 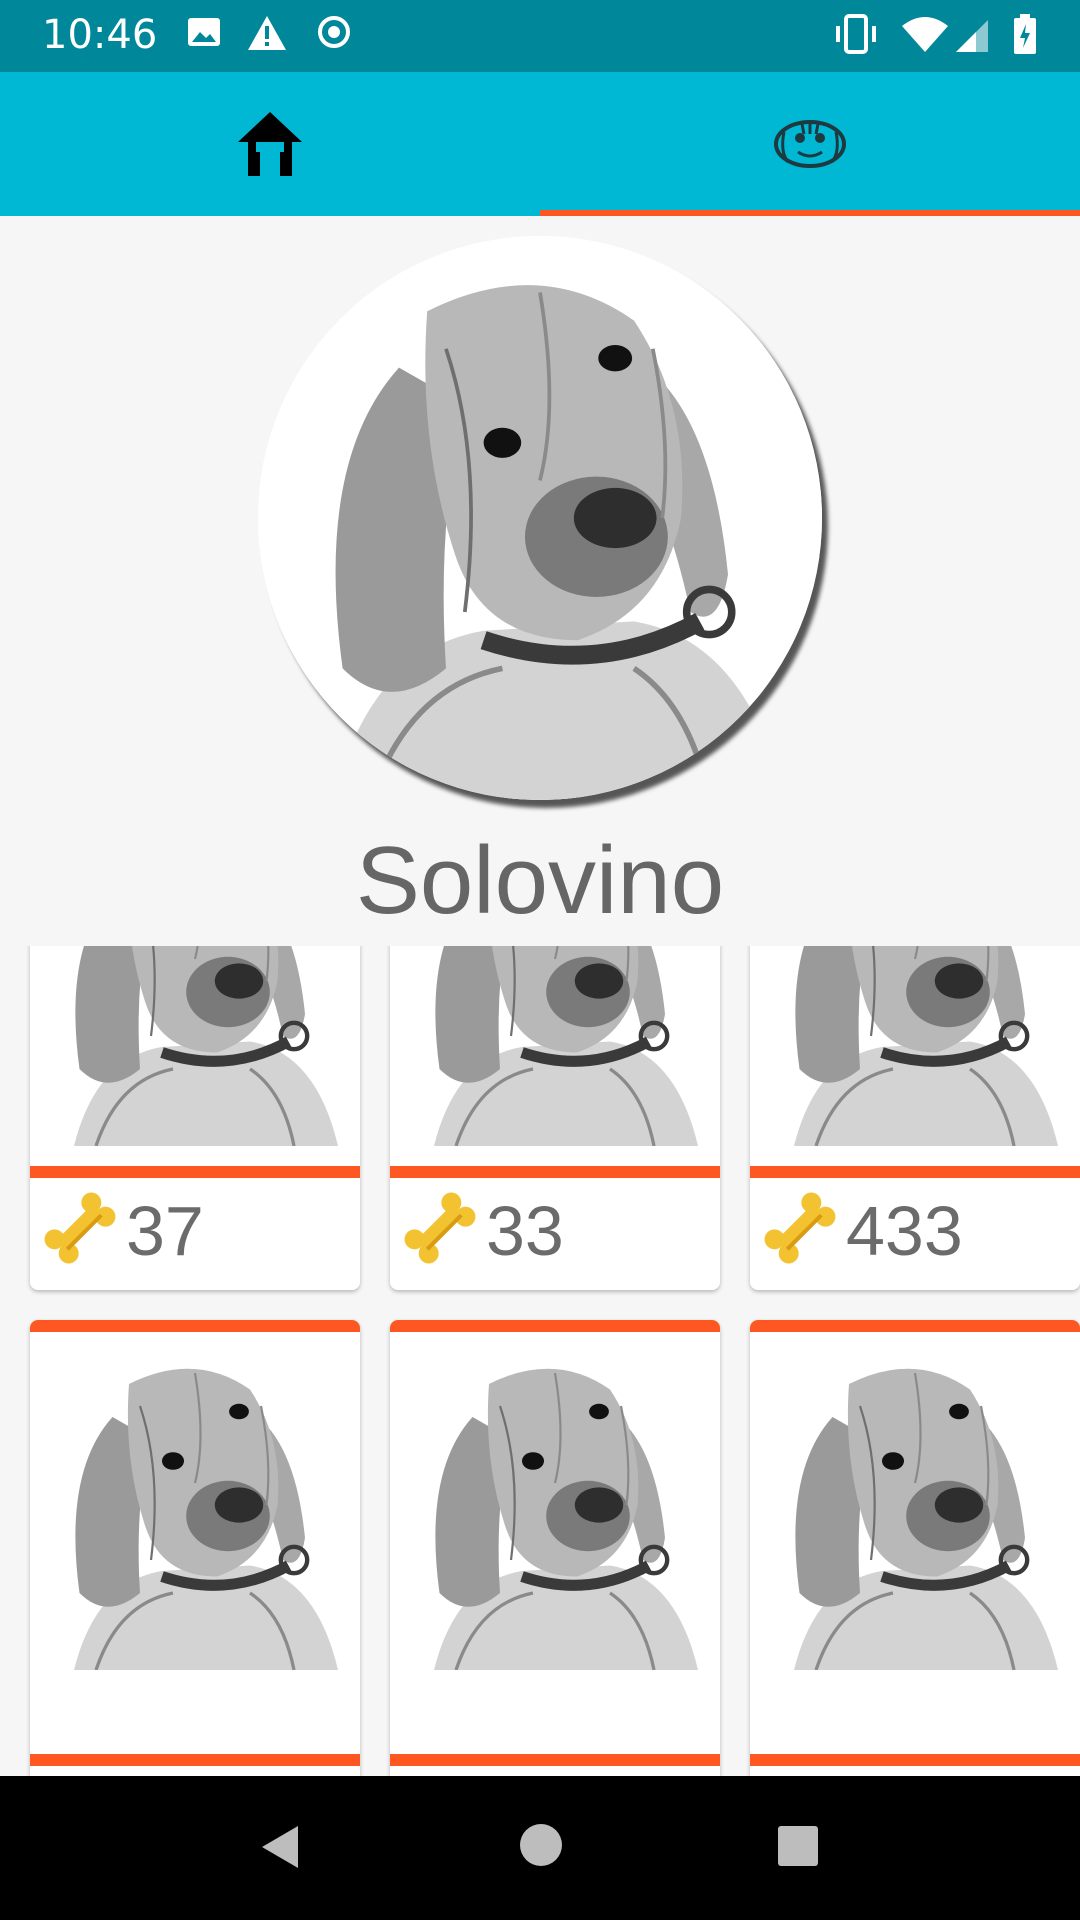 I want to click on status-bar: 10:46, so click(x=540, y=36).